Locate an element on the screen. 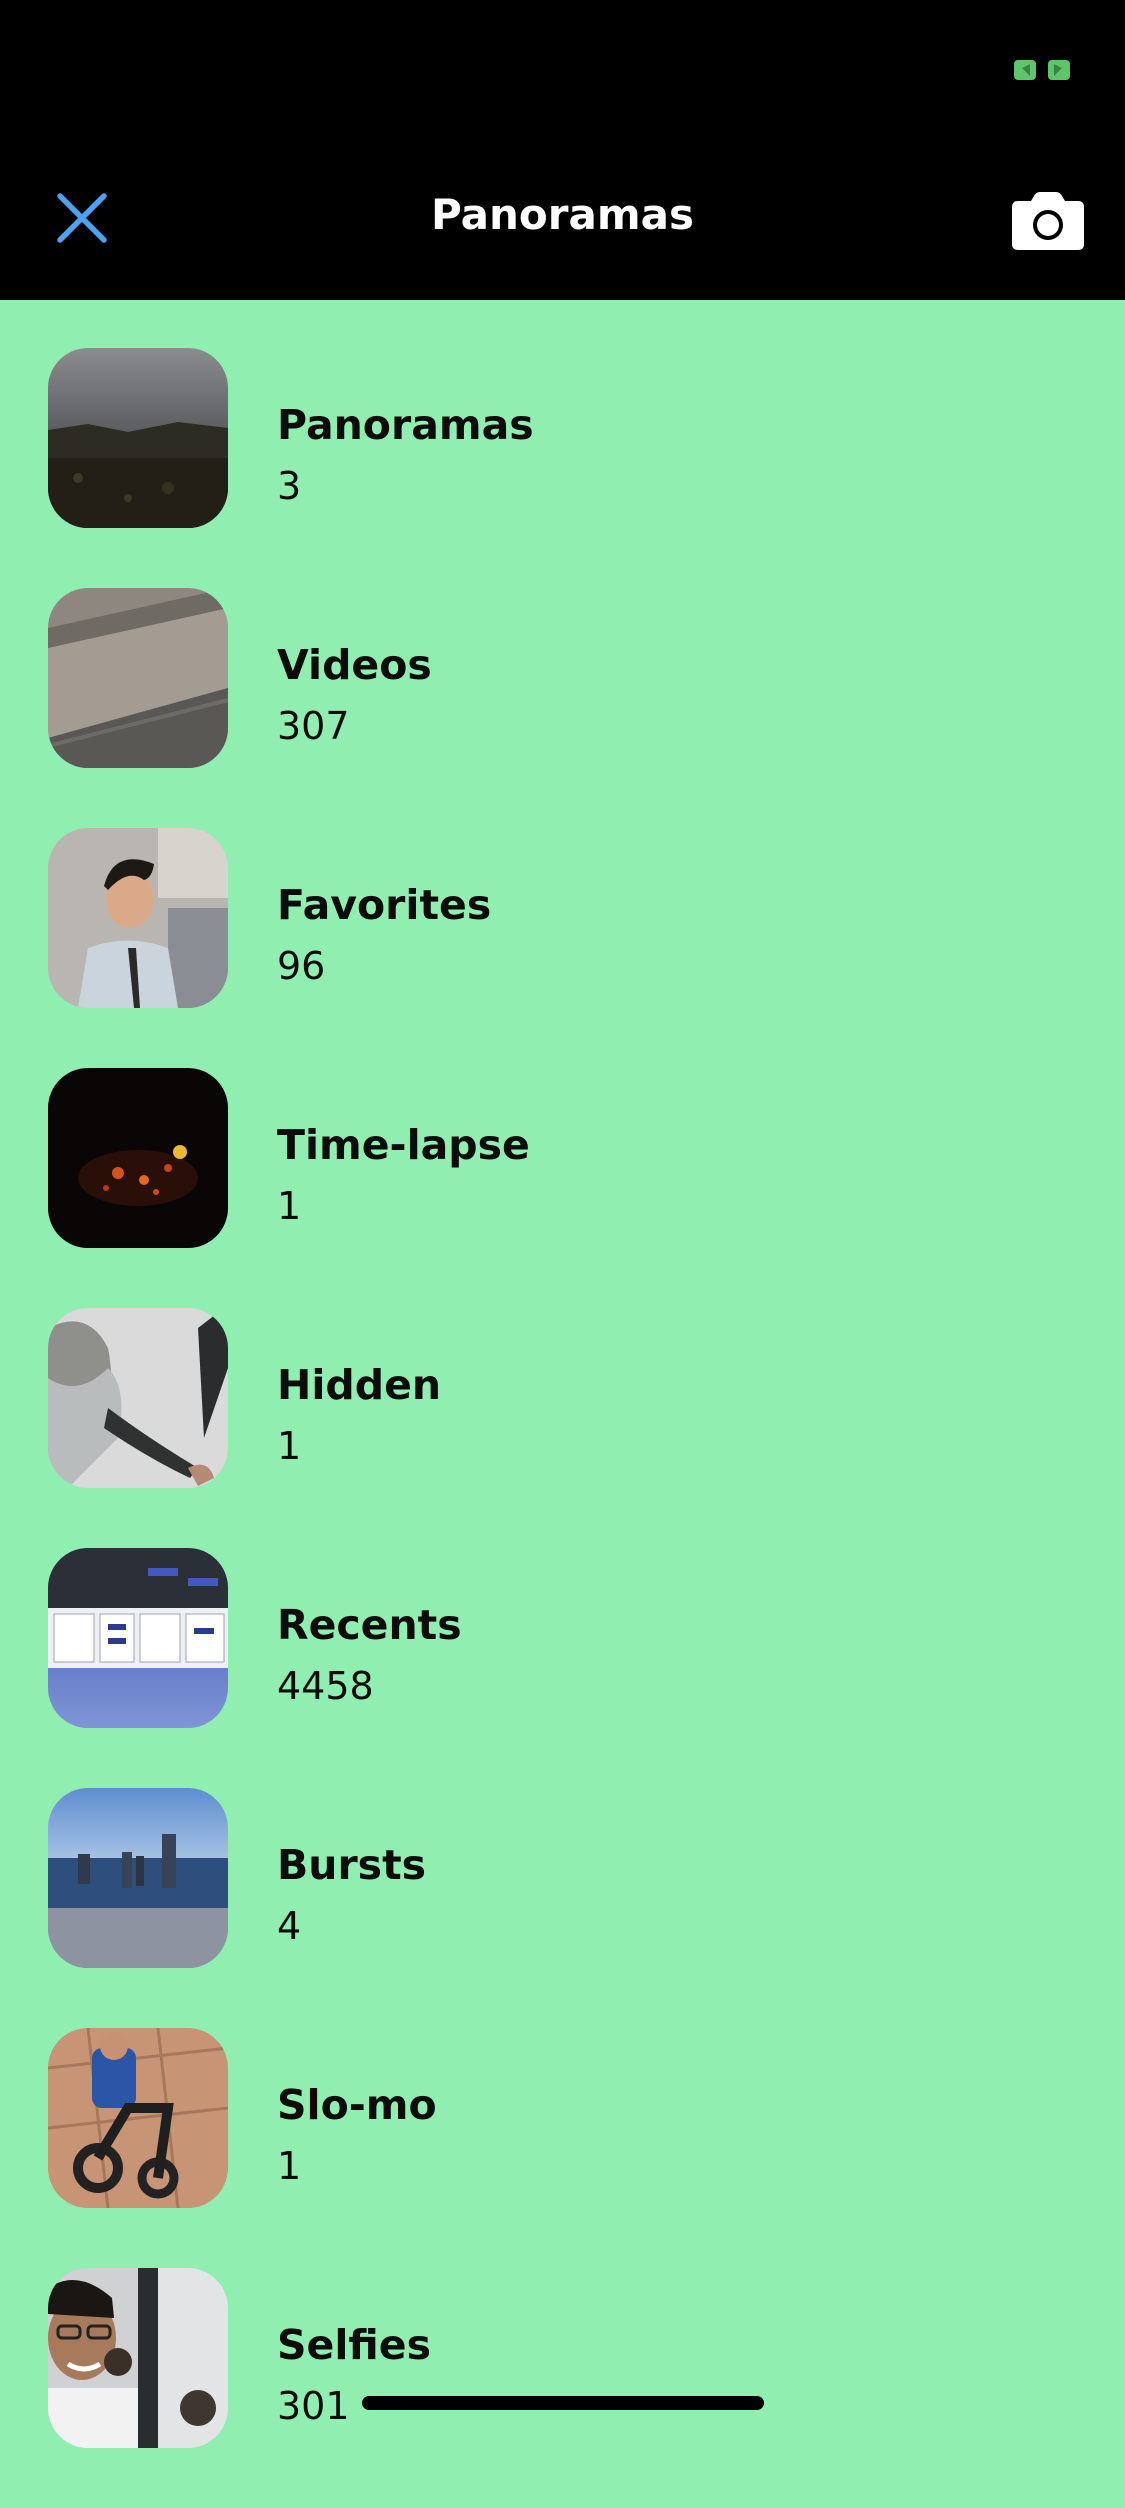 The width and height of the screenshot is (1125, 2508). album-count: 96 is located at coordinates (301, 966).